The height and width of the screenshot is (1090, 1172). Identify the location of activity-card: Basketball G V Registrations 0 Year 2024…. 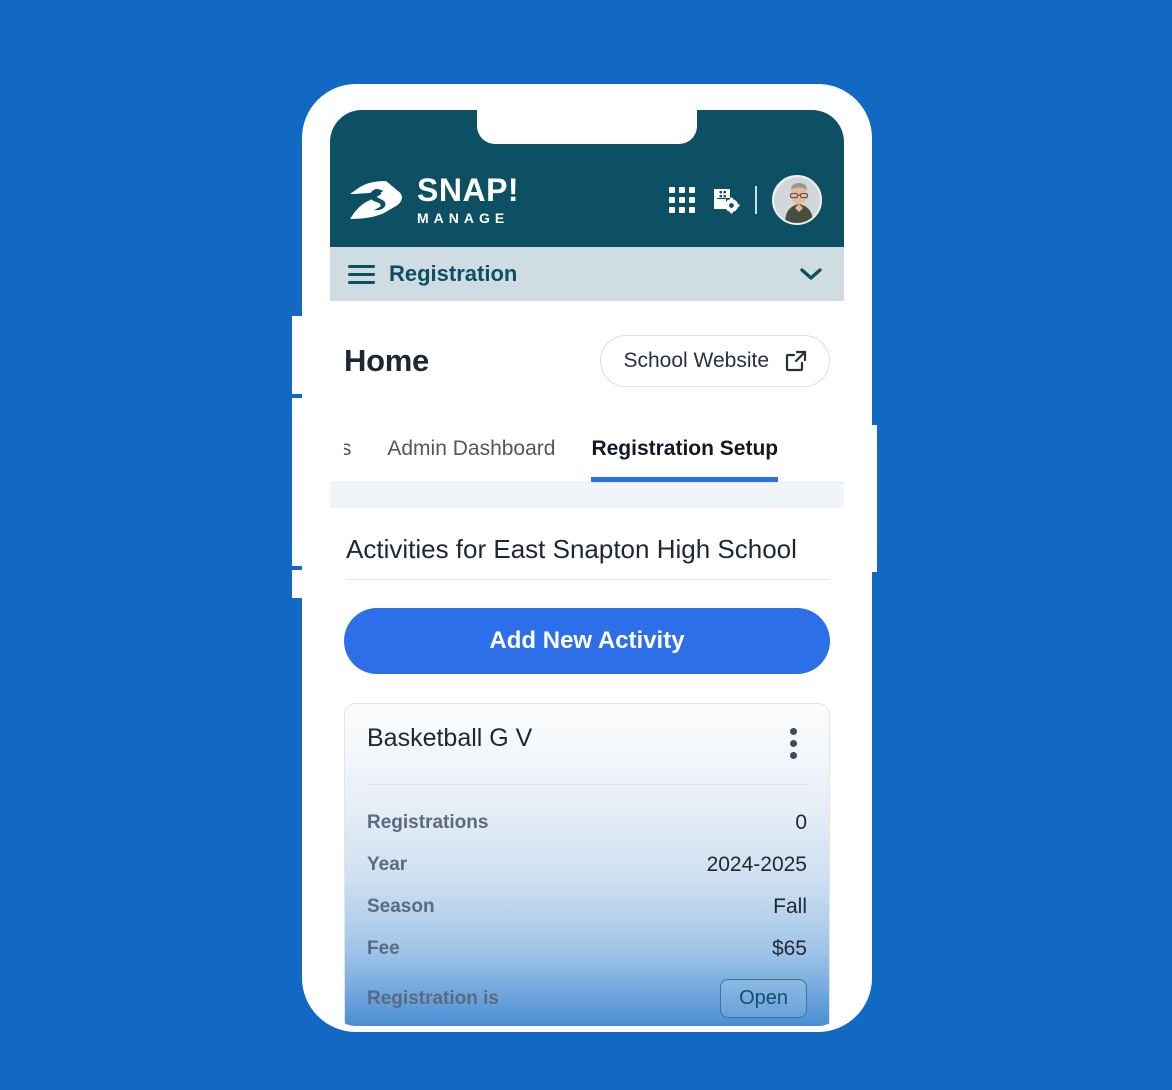
(587, 864).